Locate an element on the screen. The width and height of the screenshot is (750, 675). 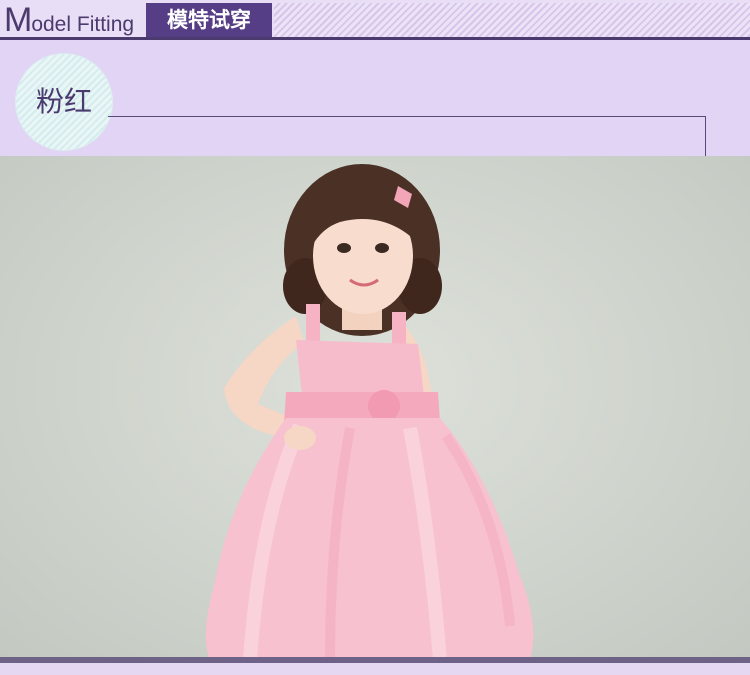
dress-rosette is located at coordinates (384, 406).